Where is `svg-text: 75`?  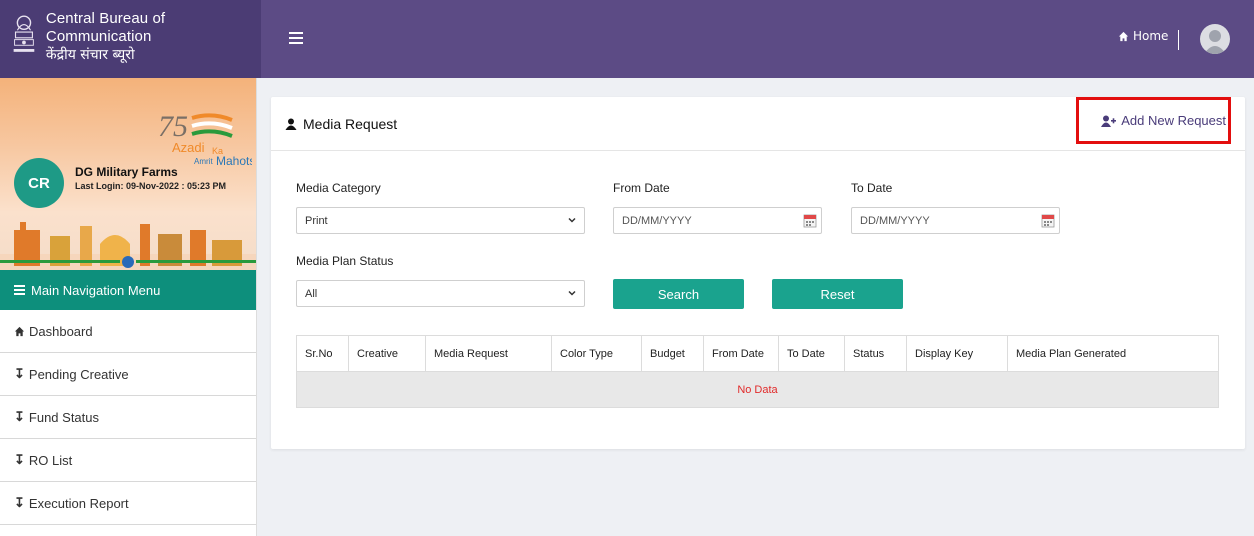 svg-text: 75 is located at coordinates (173, 126).